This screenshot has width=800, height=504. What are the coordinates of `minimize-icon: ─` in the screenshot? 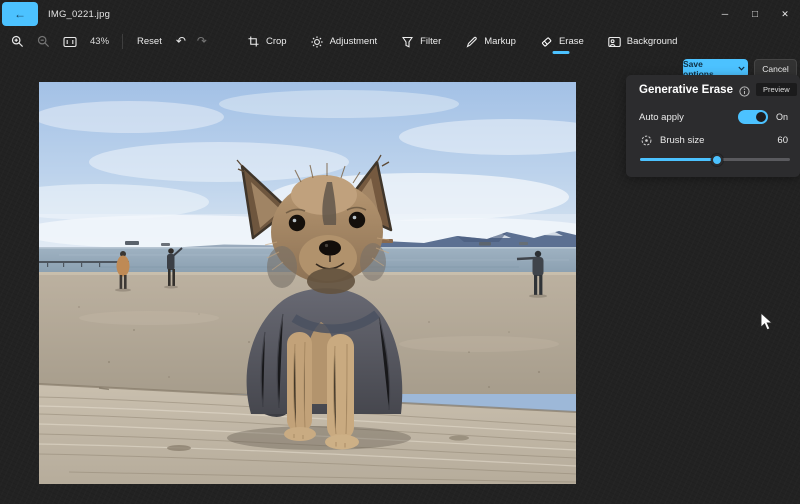 It's located at (725, 14).